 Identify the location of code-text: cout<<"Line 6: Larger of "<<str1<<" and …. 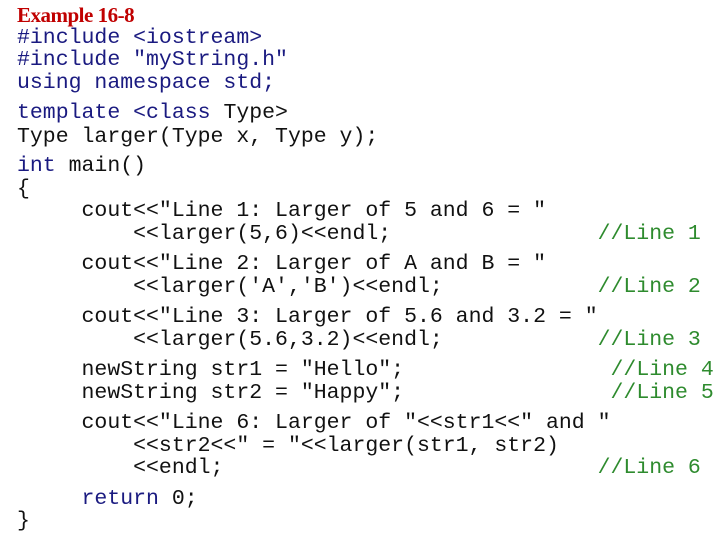
(314, 423).